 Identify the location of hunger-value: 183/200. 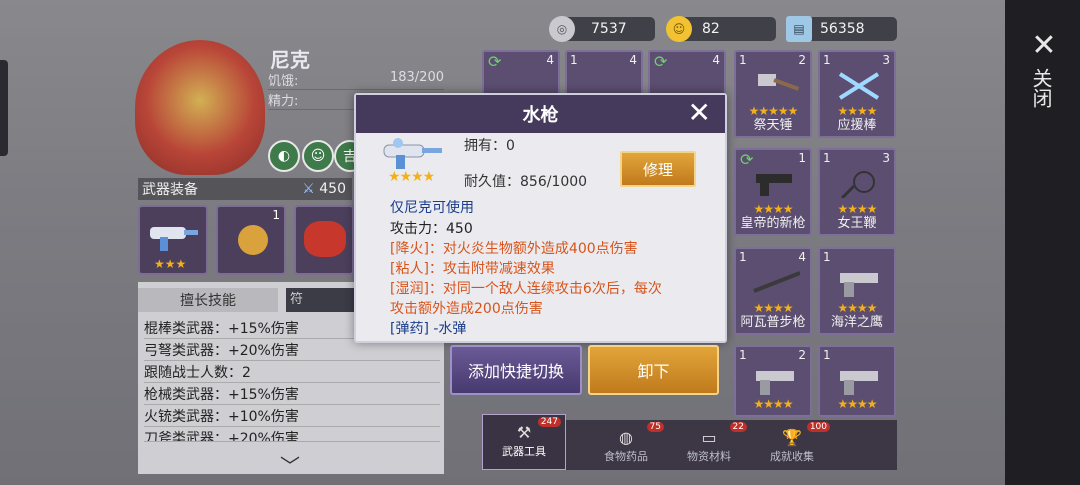
(416, 77).